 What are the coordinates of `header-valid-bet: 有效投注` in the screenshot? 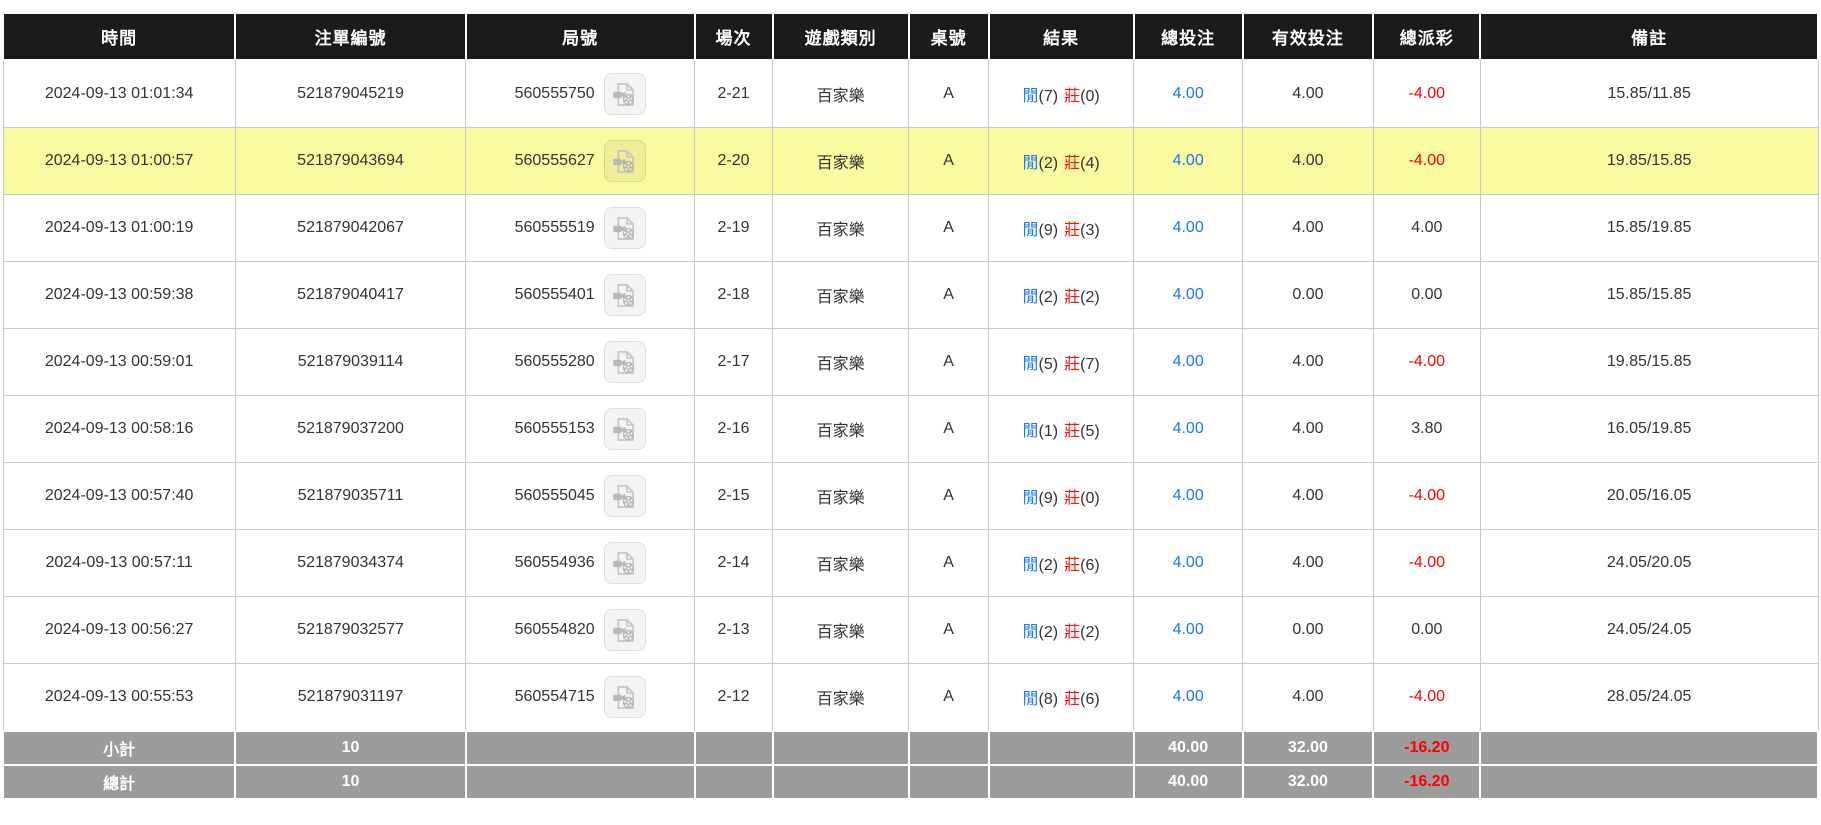 It's located at (1308, 36).